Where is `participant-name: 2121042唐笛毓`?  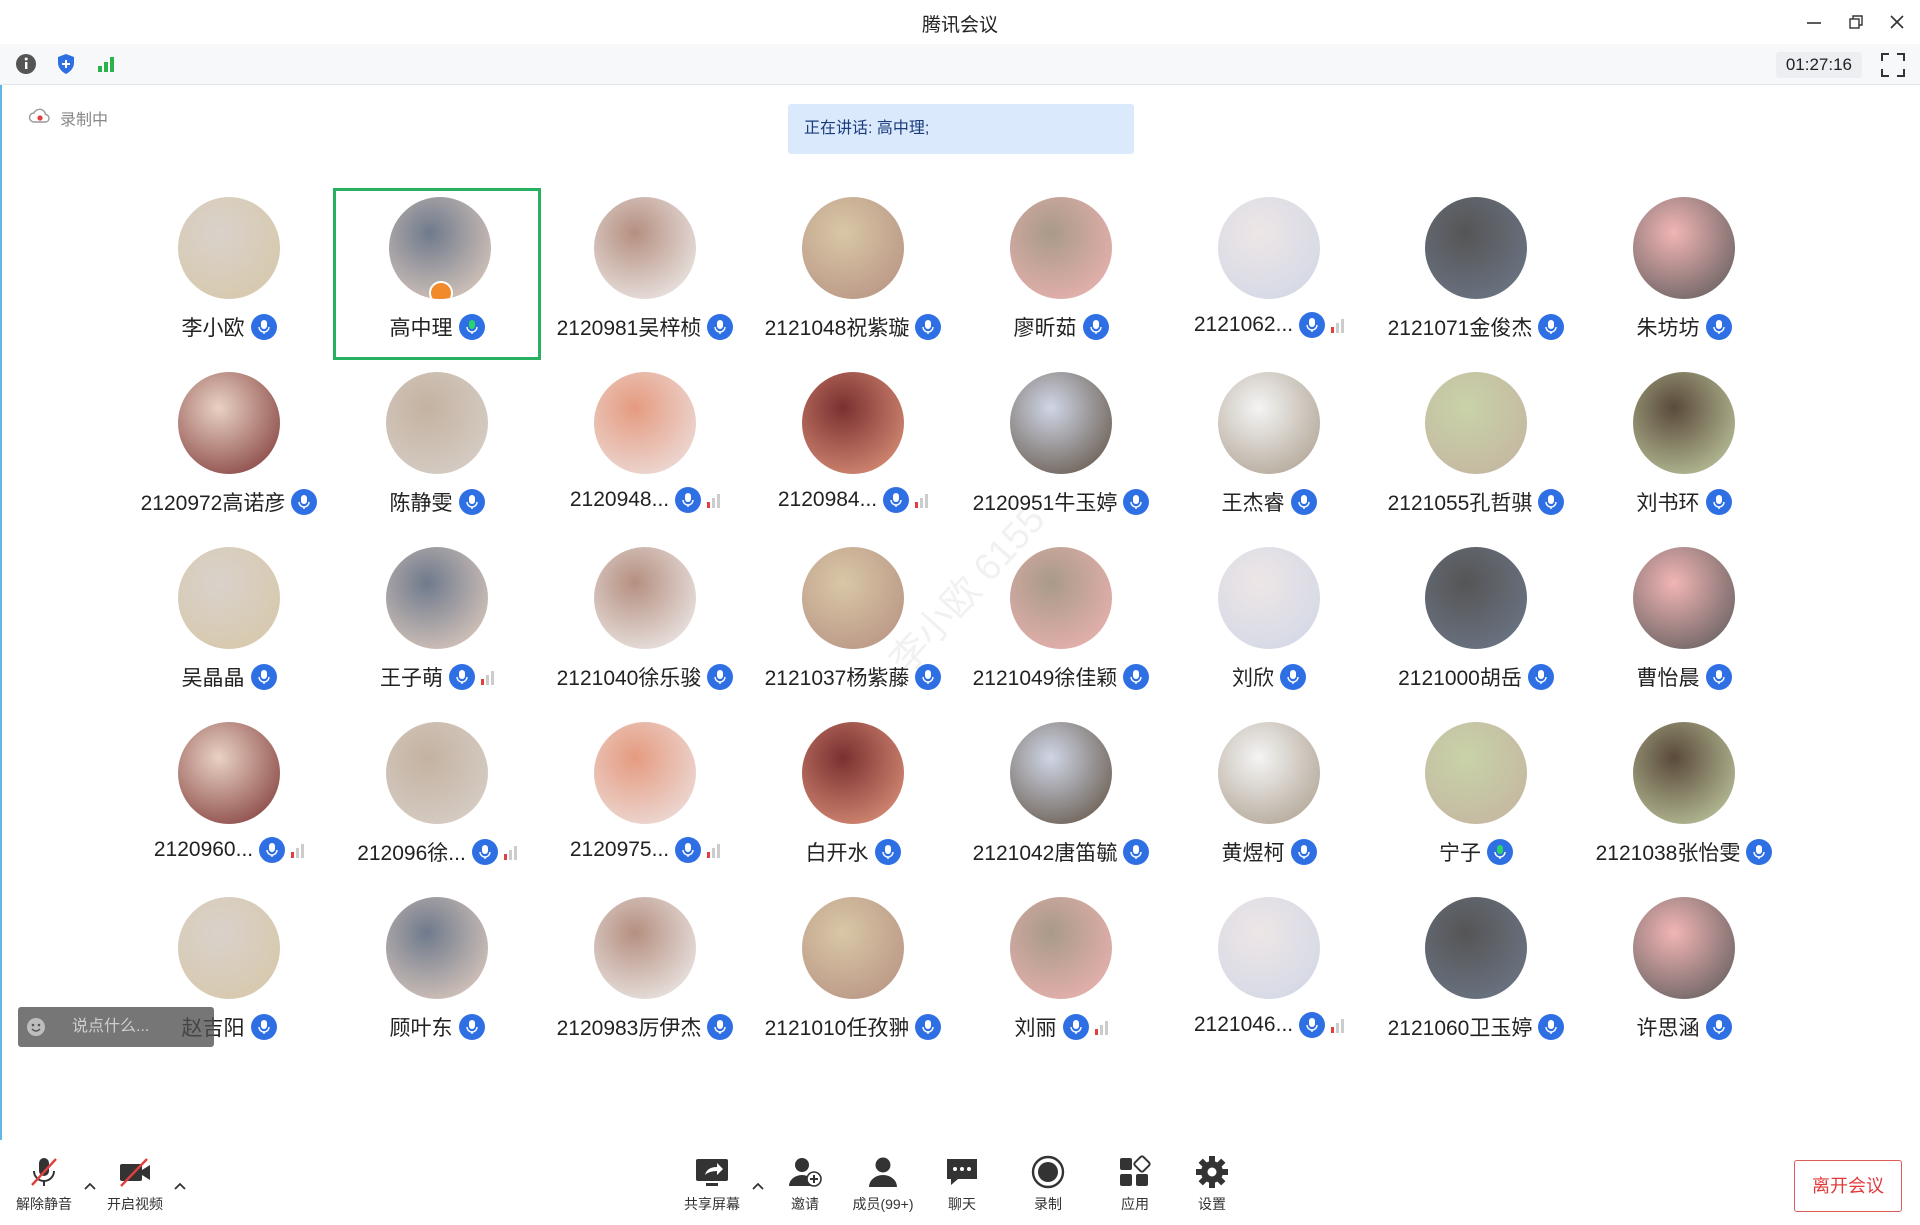
participant-name: 2121042唐笛毓 is located at coordinates (1045, 853).